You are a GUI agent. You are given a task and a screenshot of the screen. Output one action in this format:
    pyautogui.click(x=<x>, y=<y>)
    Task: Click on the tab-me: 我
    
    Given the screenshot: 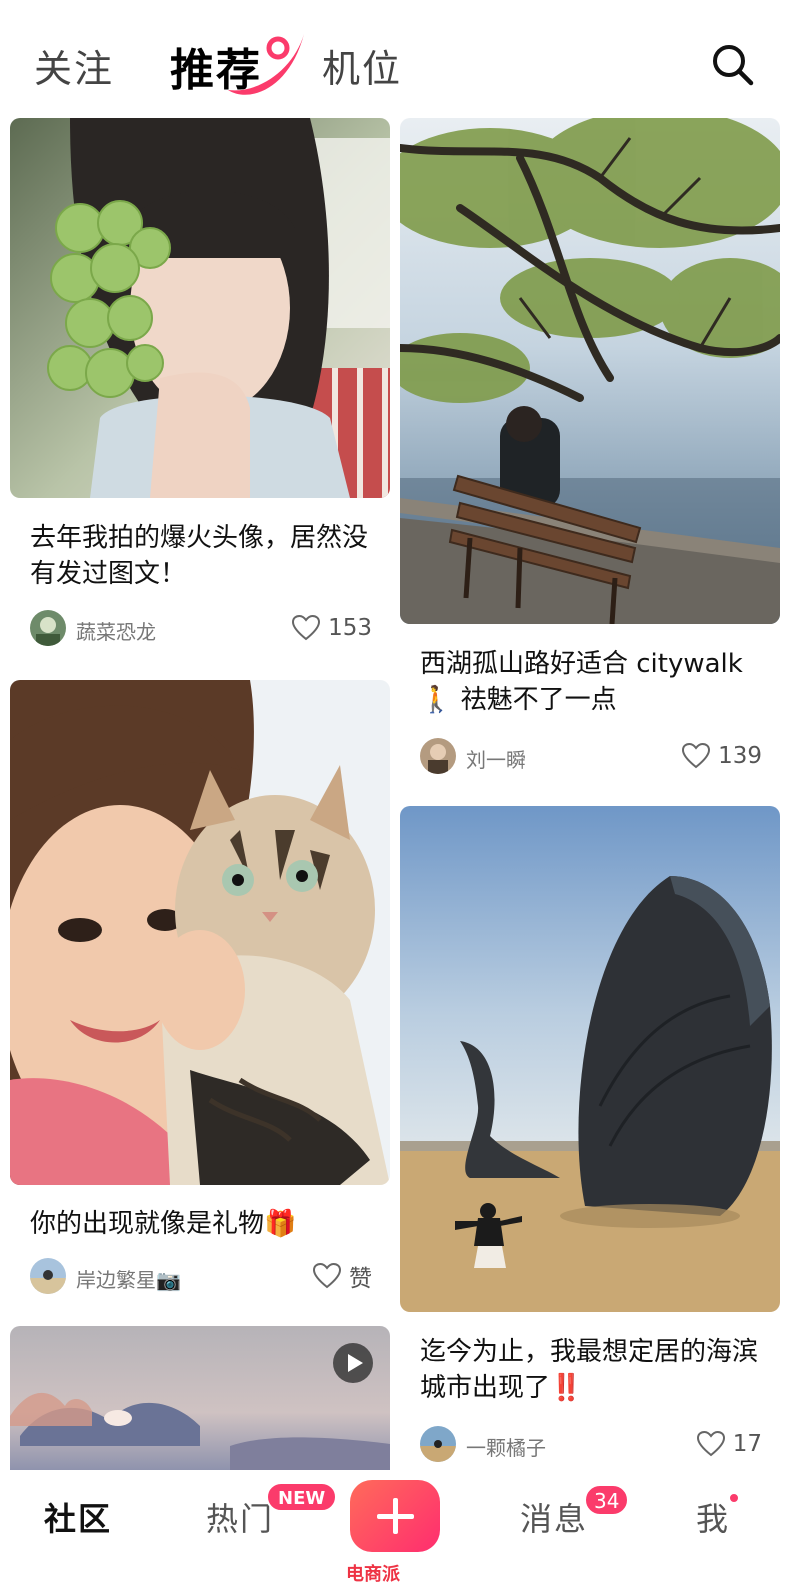 What is the action you would take?
    pyautogui.click(x=713, y=1517)
    